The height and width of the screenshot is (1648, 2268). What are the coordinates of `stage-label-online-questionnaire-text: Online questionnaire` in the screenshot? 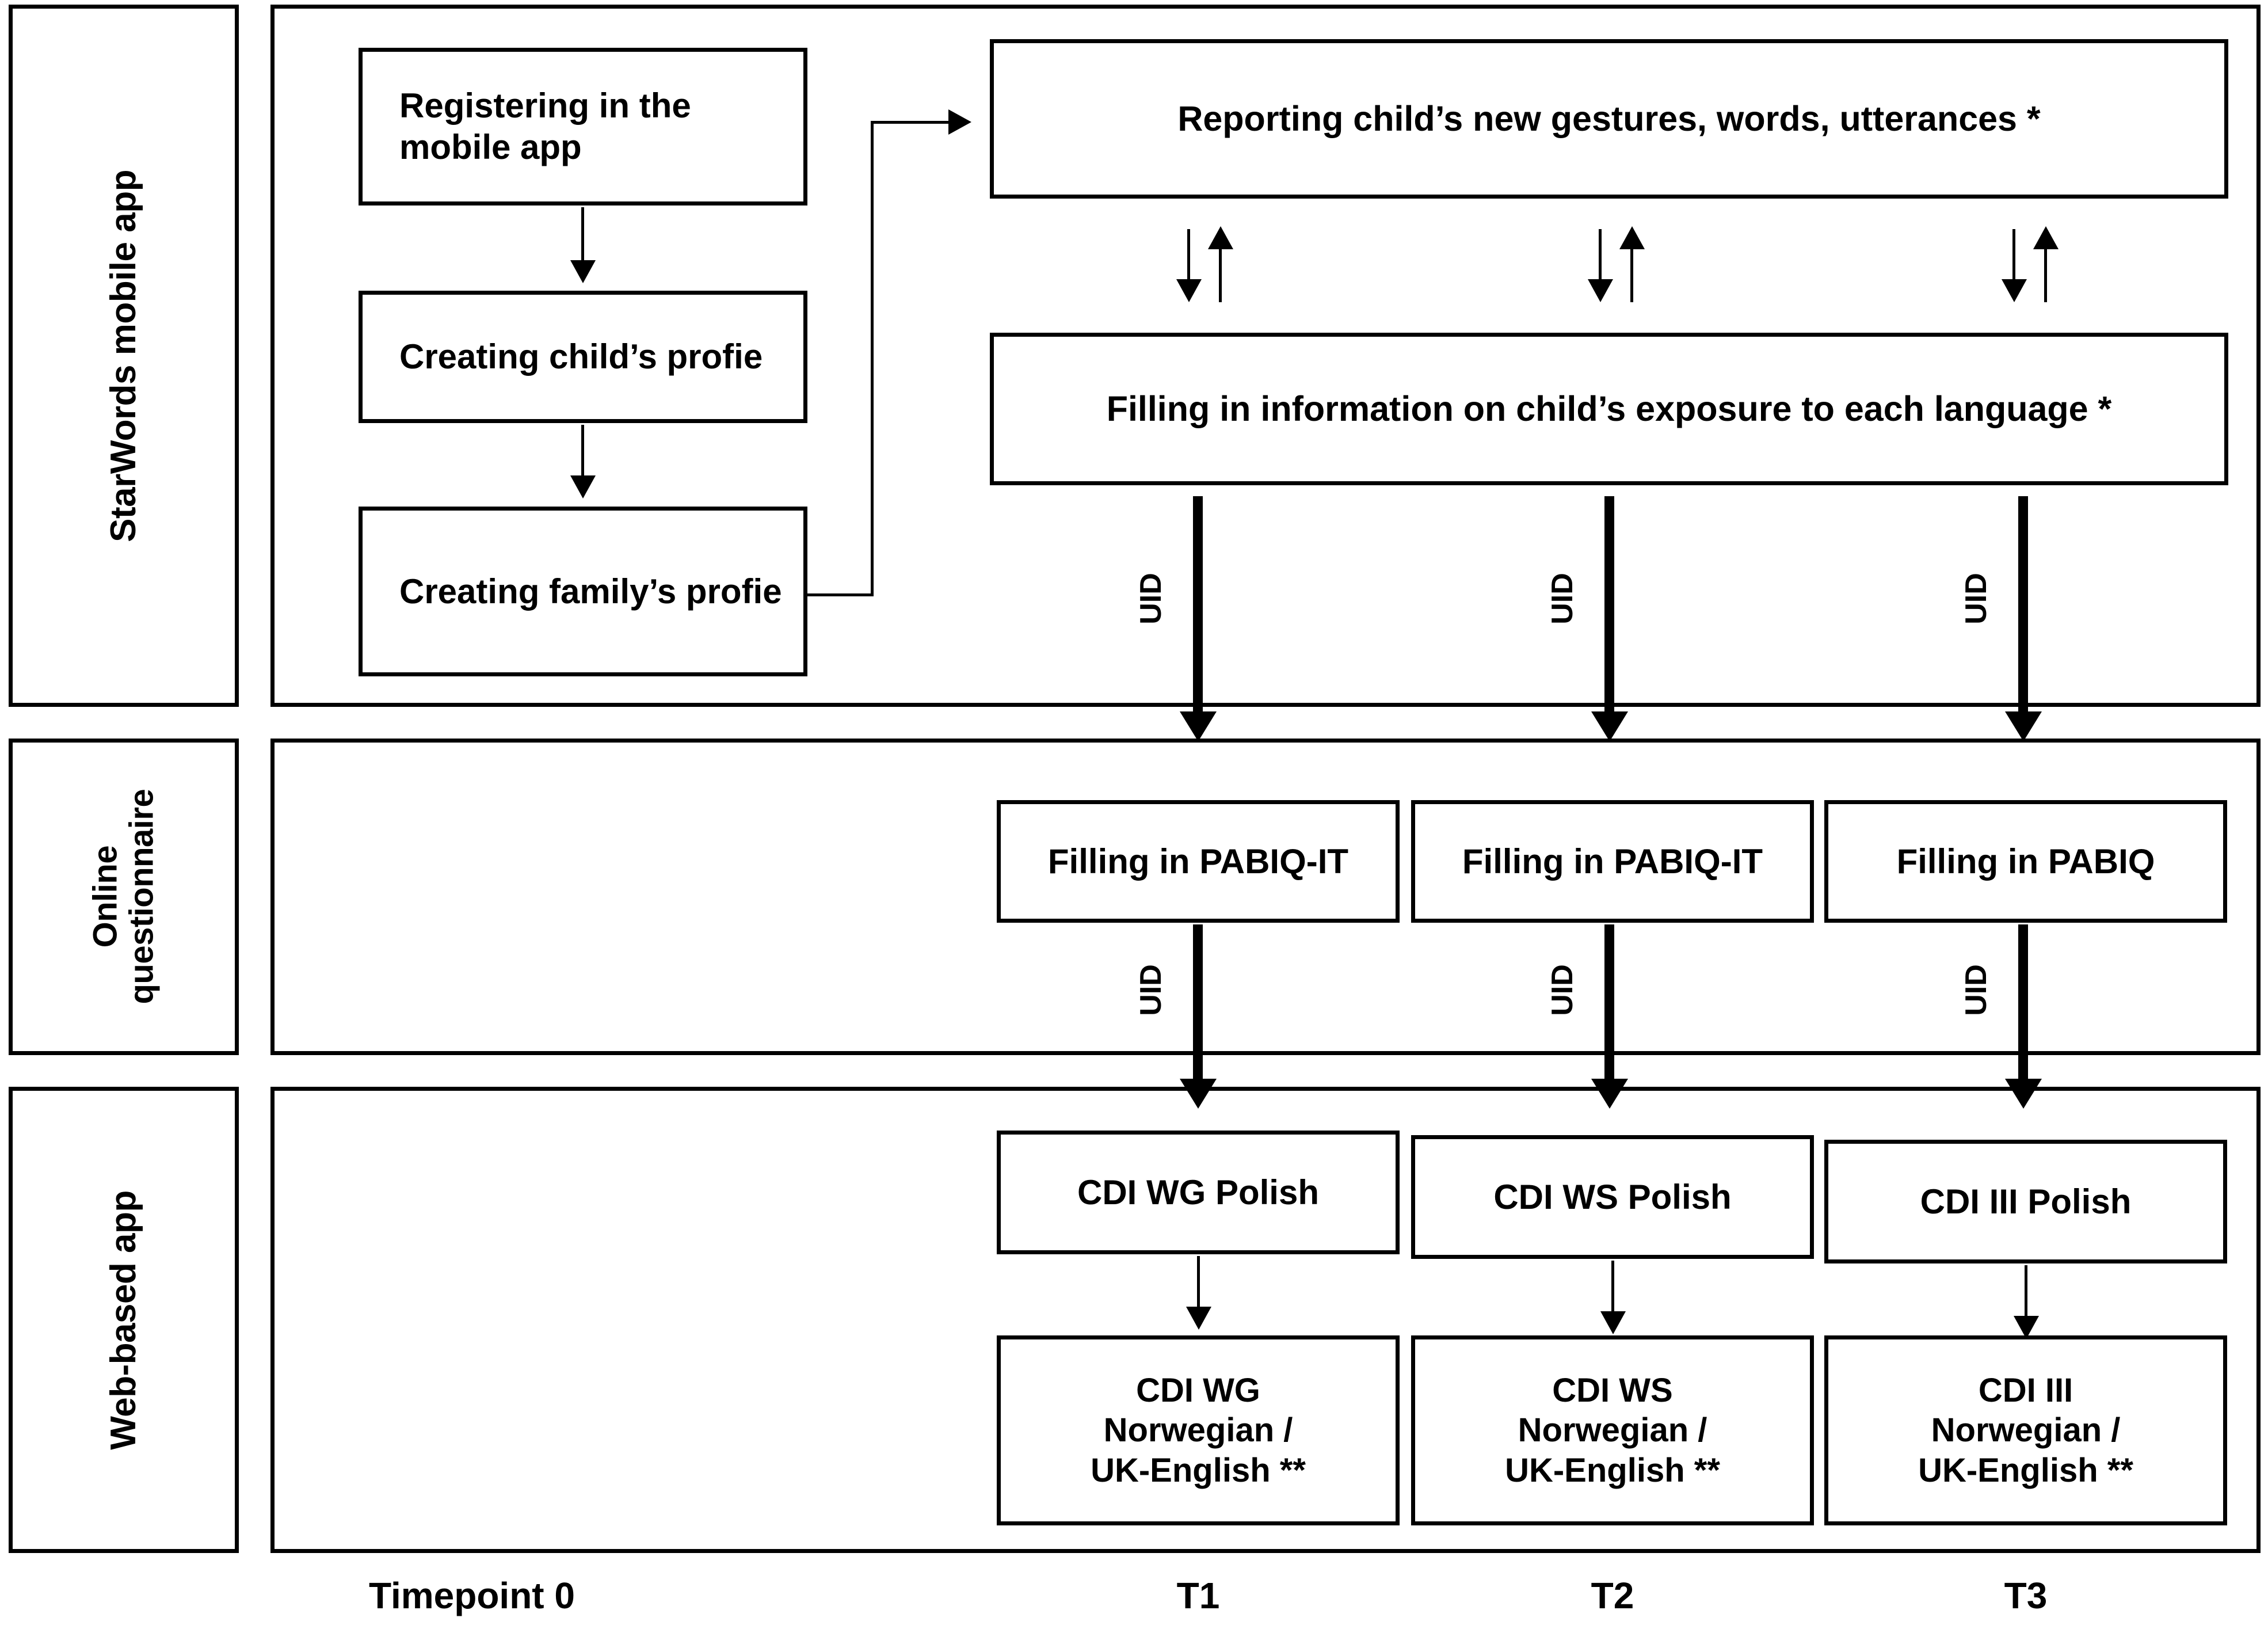 It's located at (123, 896).